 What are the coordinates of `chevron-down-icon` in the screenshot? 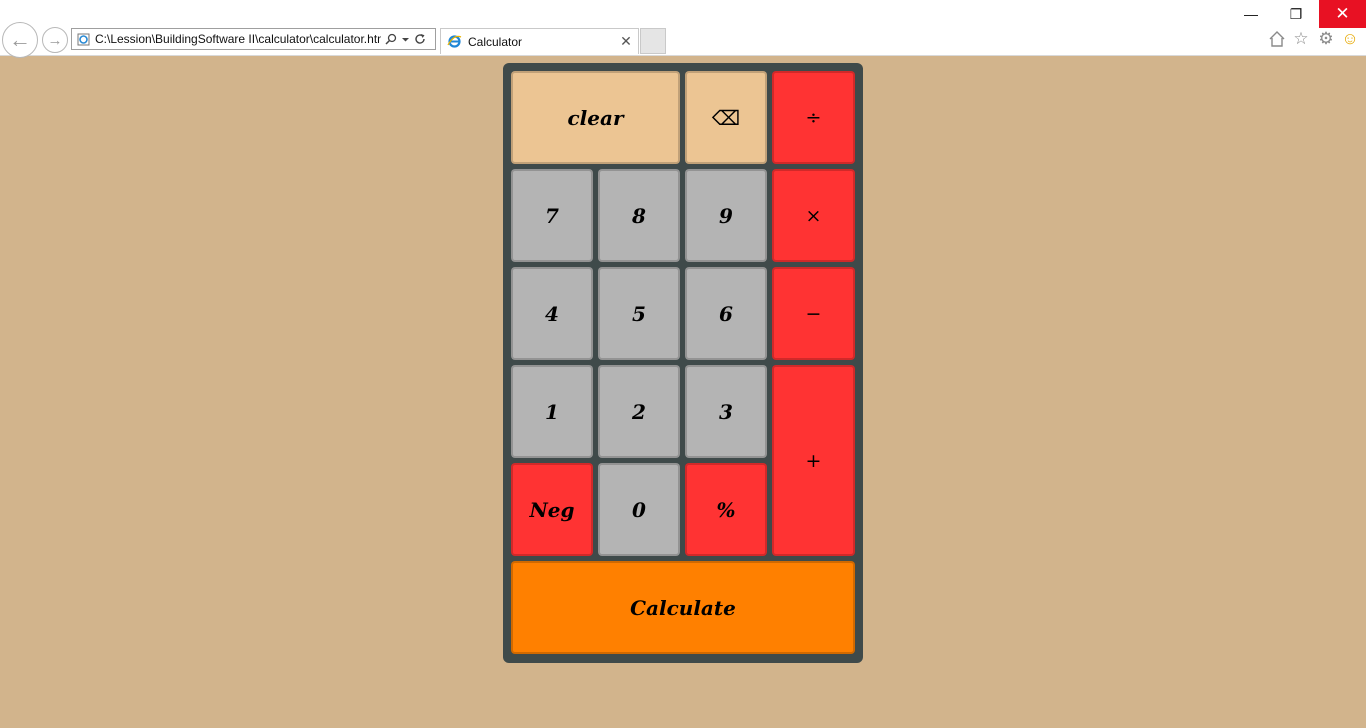 It's located at (405, 39).